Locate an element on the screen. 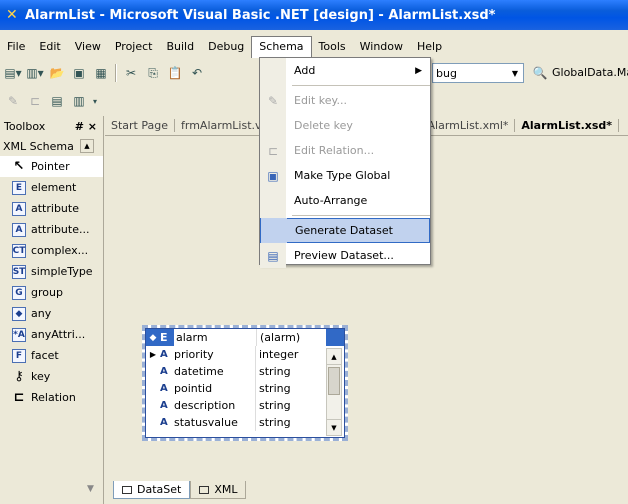  menu-tools: Tools is located at coordinates (332, 47).